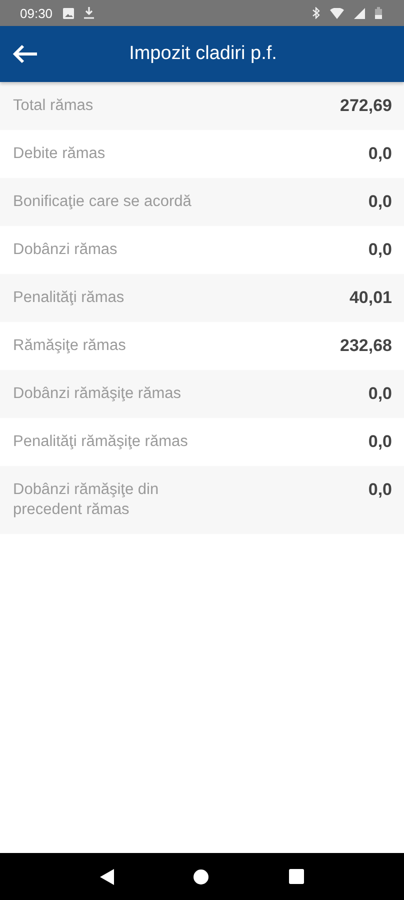  I want to click on row-label: Rămăşiţe rămas, so click(70, 346).